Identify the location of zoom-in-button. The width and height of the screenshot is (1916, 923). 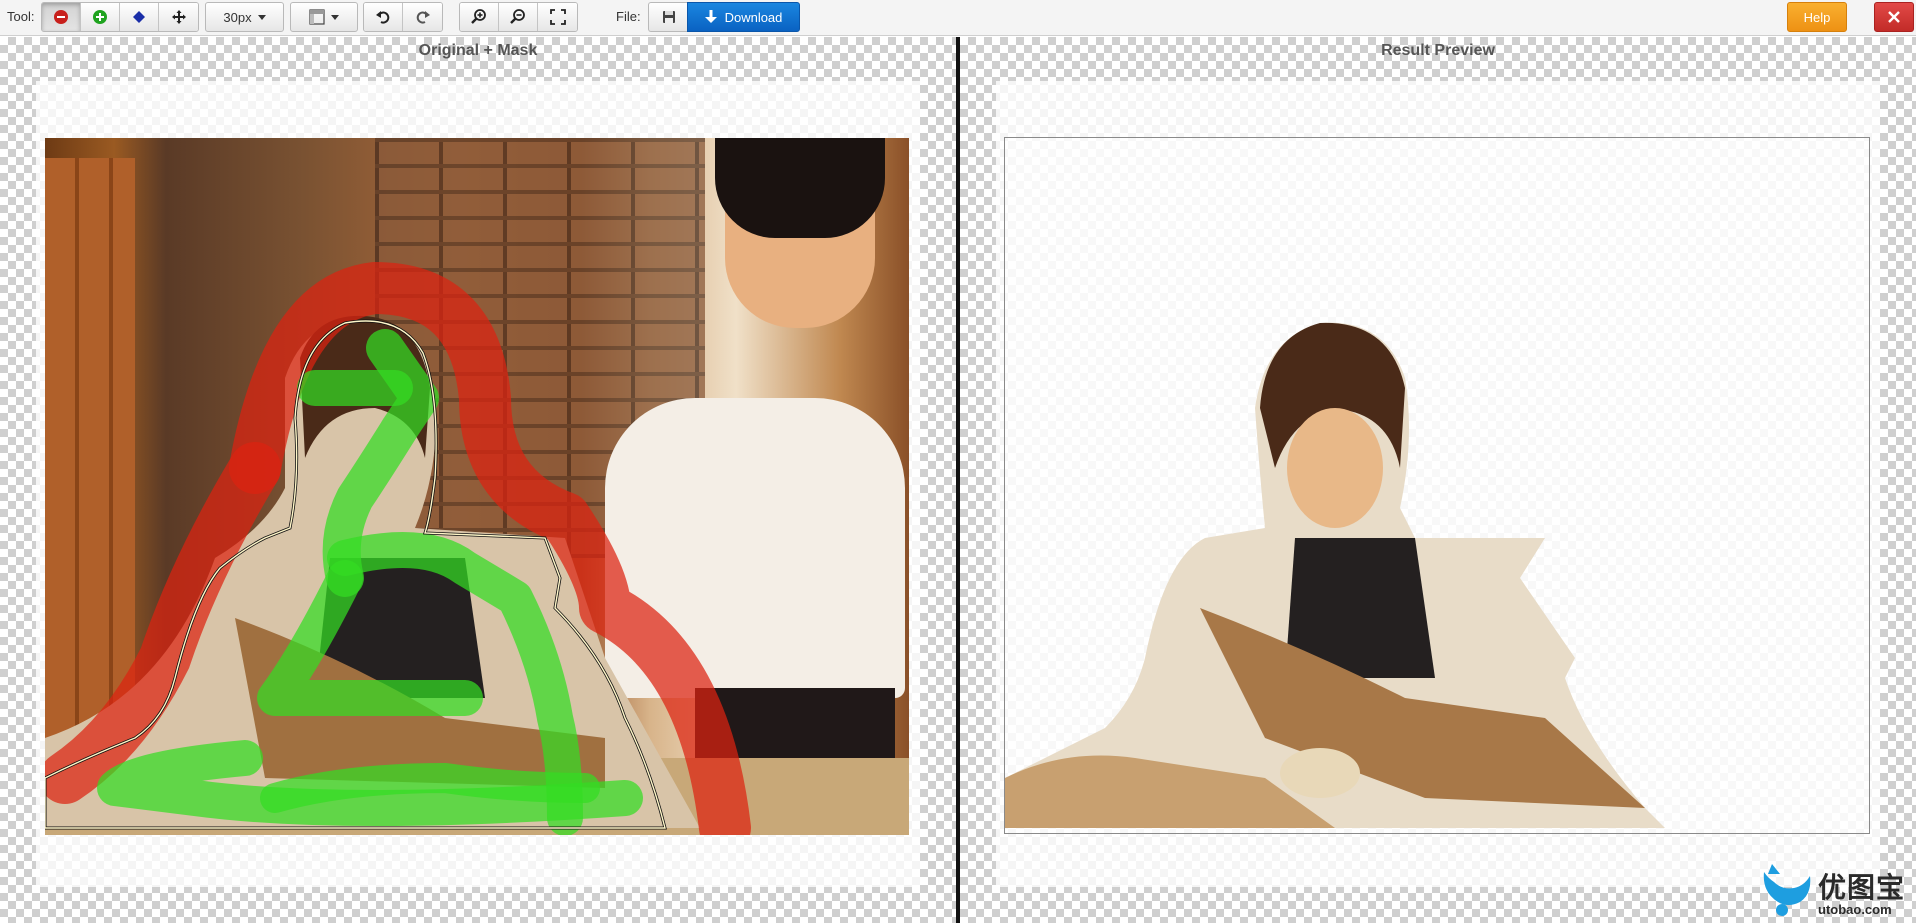
(479, 17).